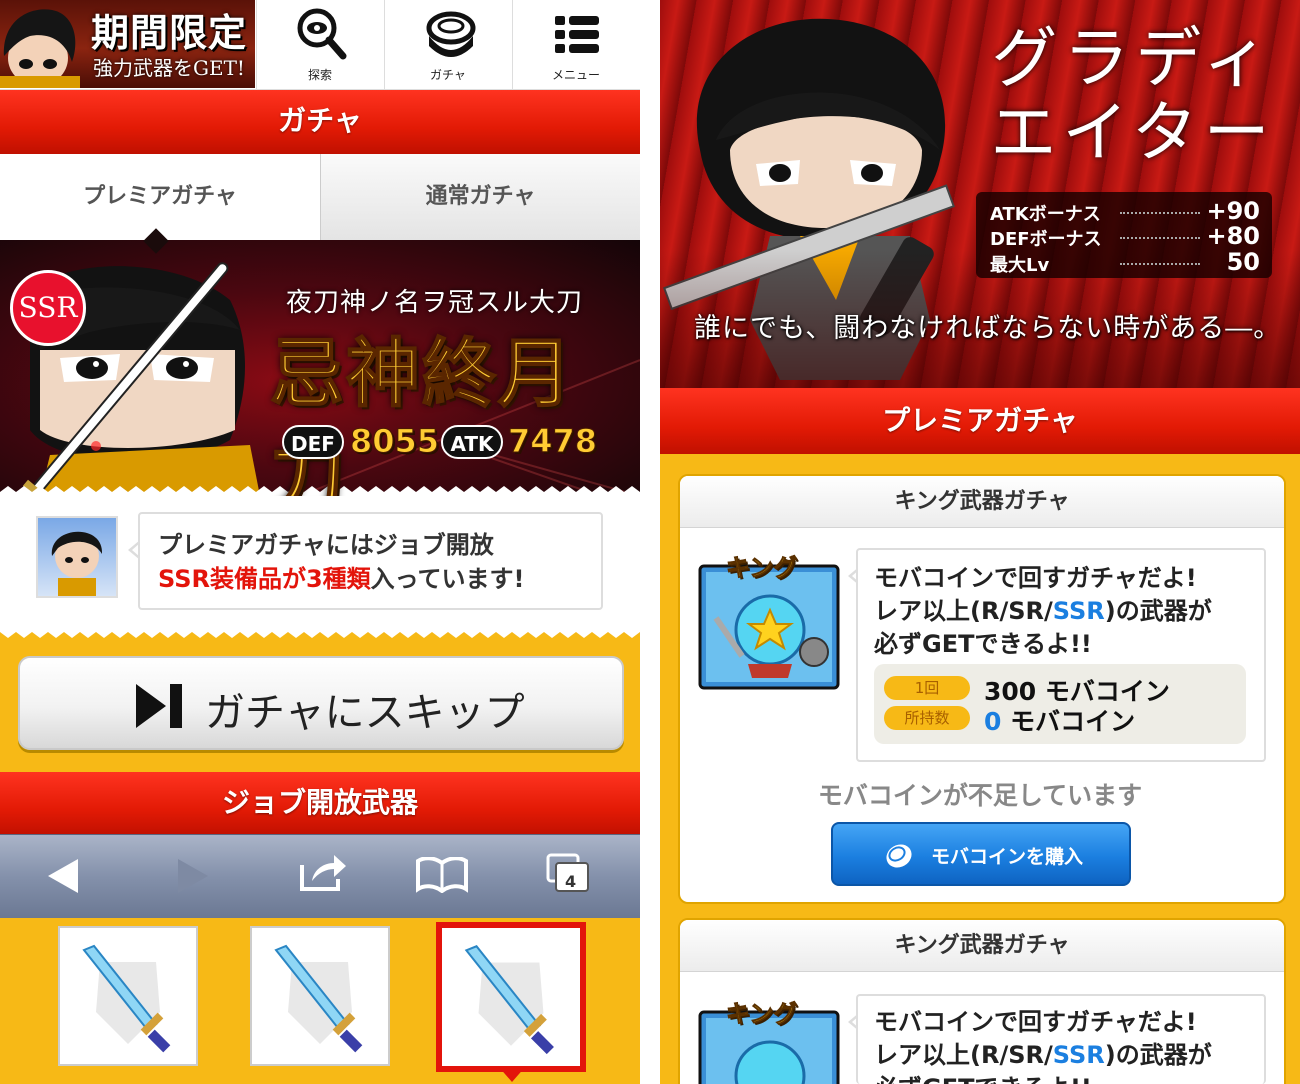  What do you see at coordinates (927, 688) in the screenshot?
I see `cost-per-spin-label: 1回` at bounding box center [927, 688].